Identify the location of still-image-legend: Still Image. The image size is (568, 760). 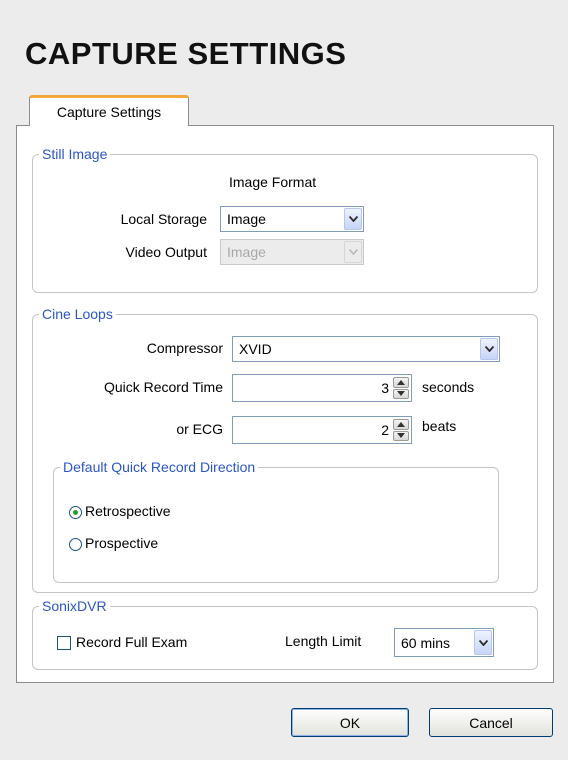
(75, 154).